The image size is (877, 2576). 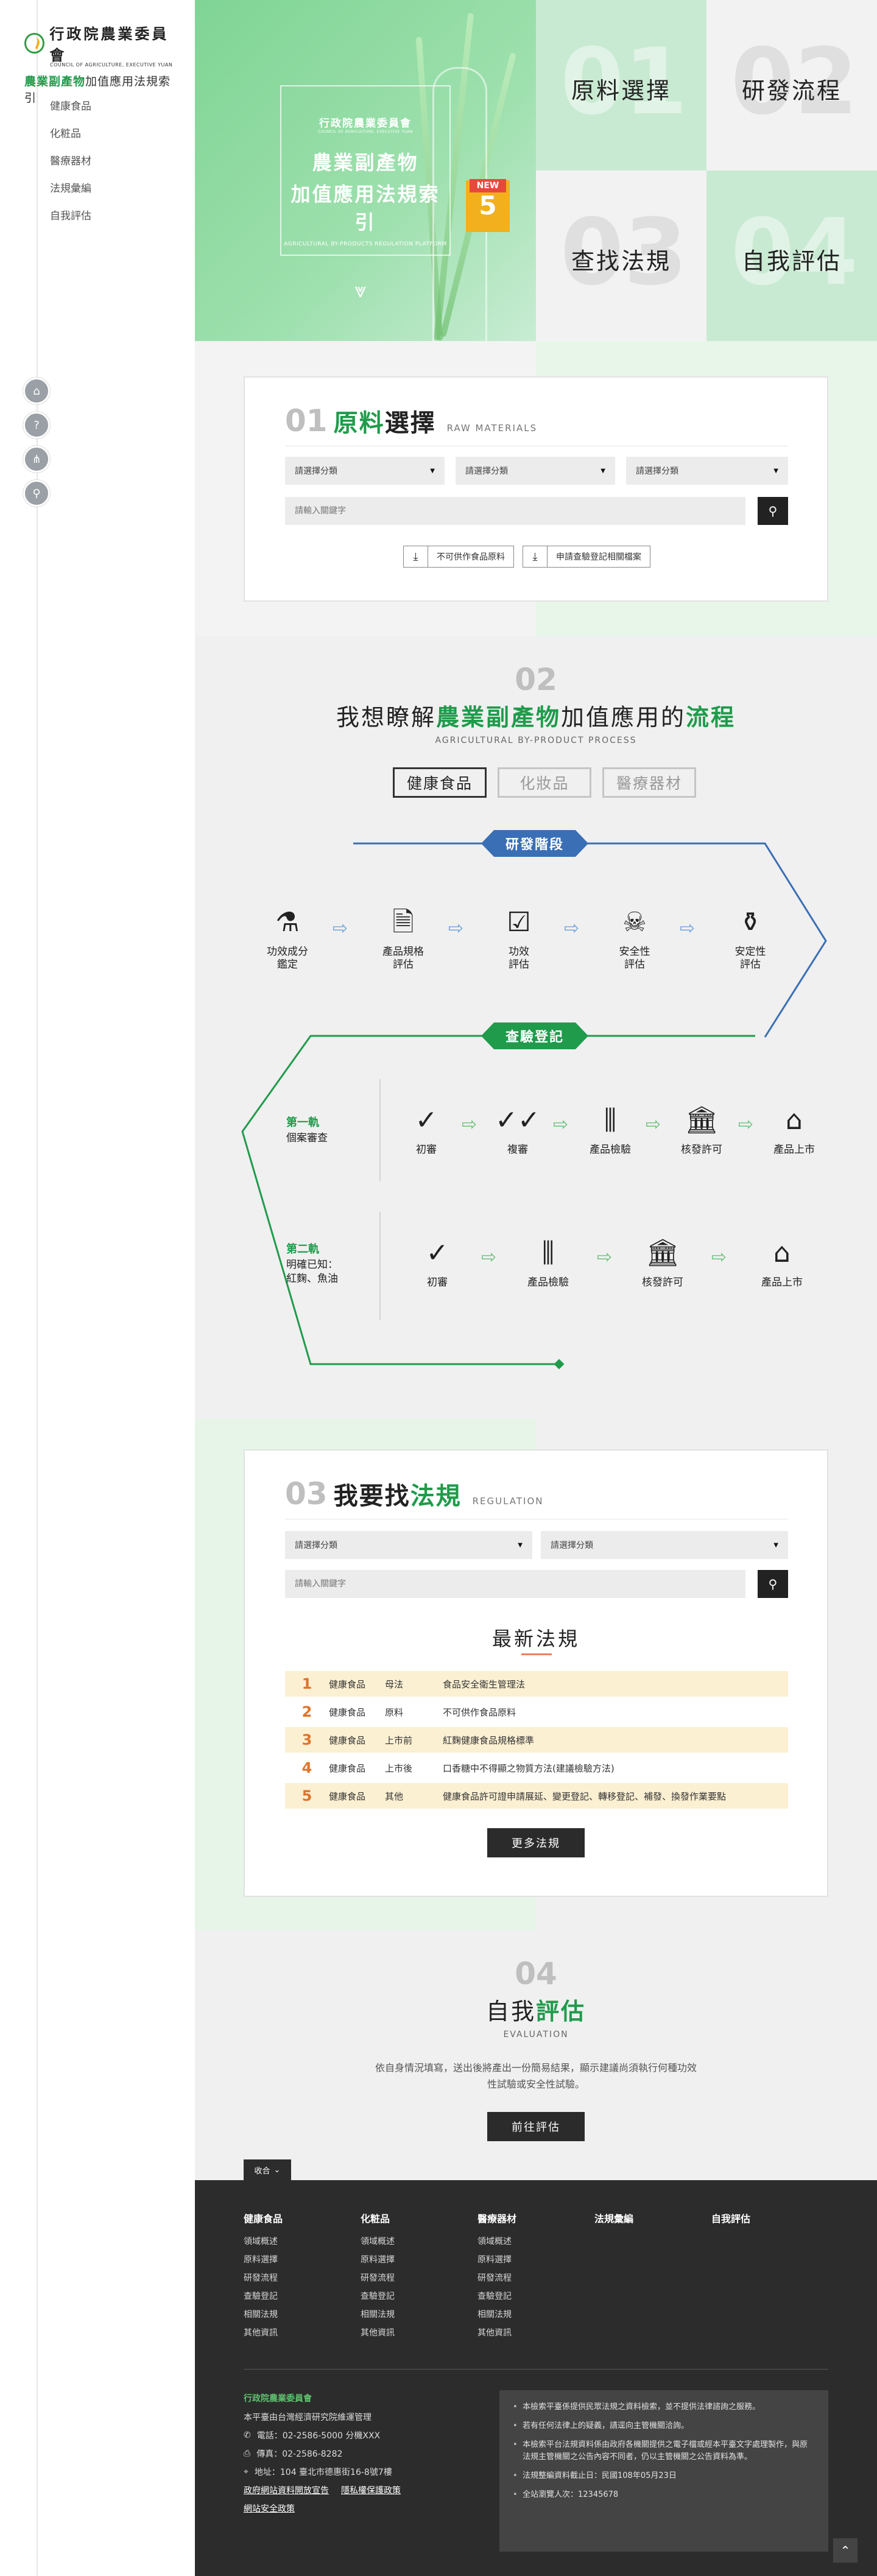 What do you see at coordinates (766, 2218) in the screenshot?
I see `footer-column-title: 自我評估` at bounding box center [766, 2218].